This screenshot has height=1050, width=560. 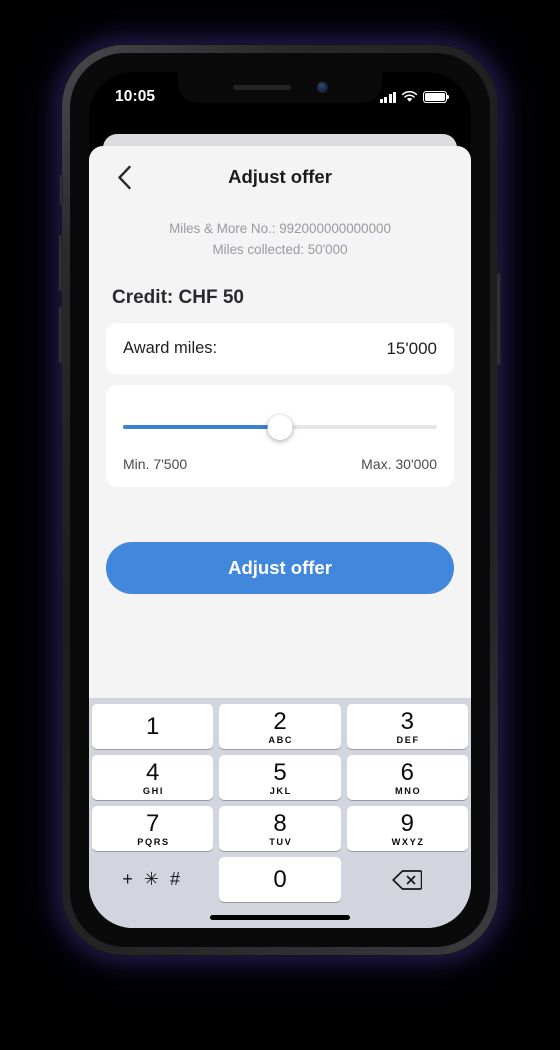 I want to click on key-symbols-label: + ✳ #, so click(x=152, y=879).